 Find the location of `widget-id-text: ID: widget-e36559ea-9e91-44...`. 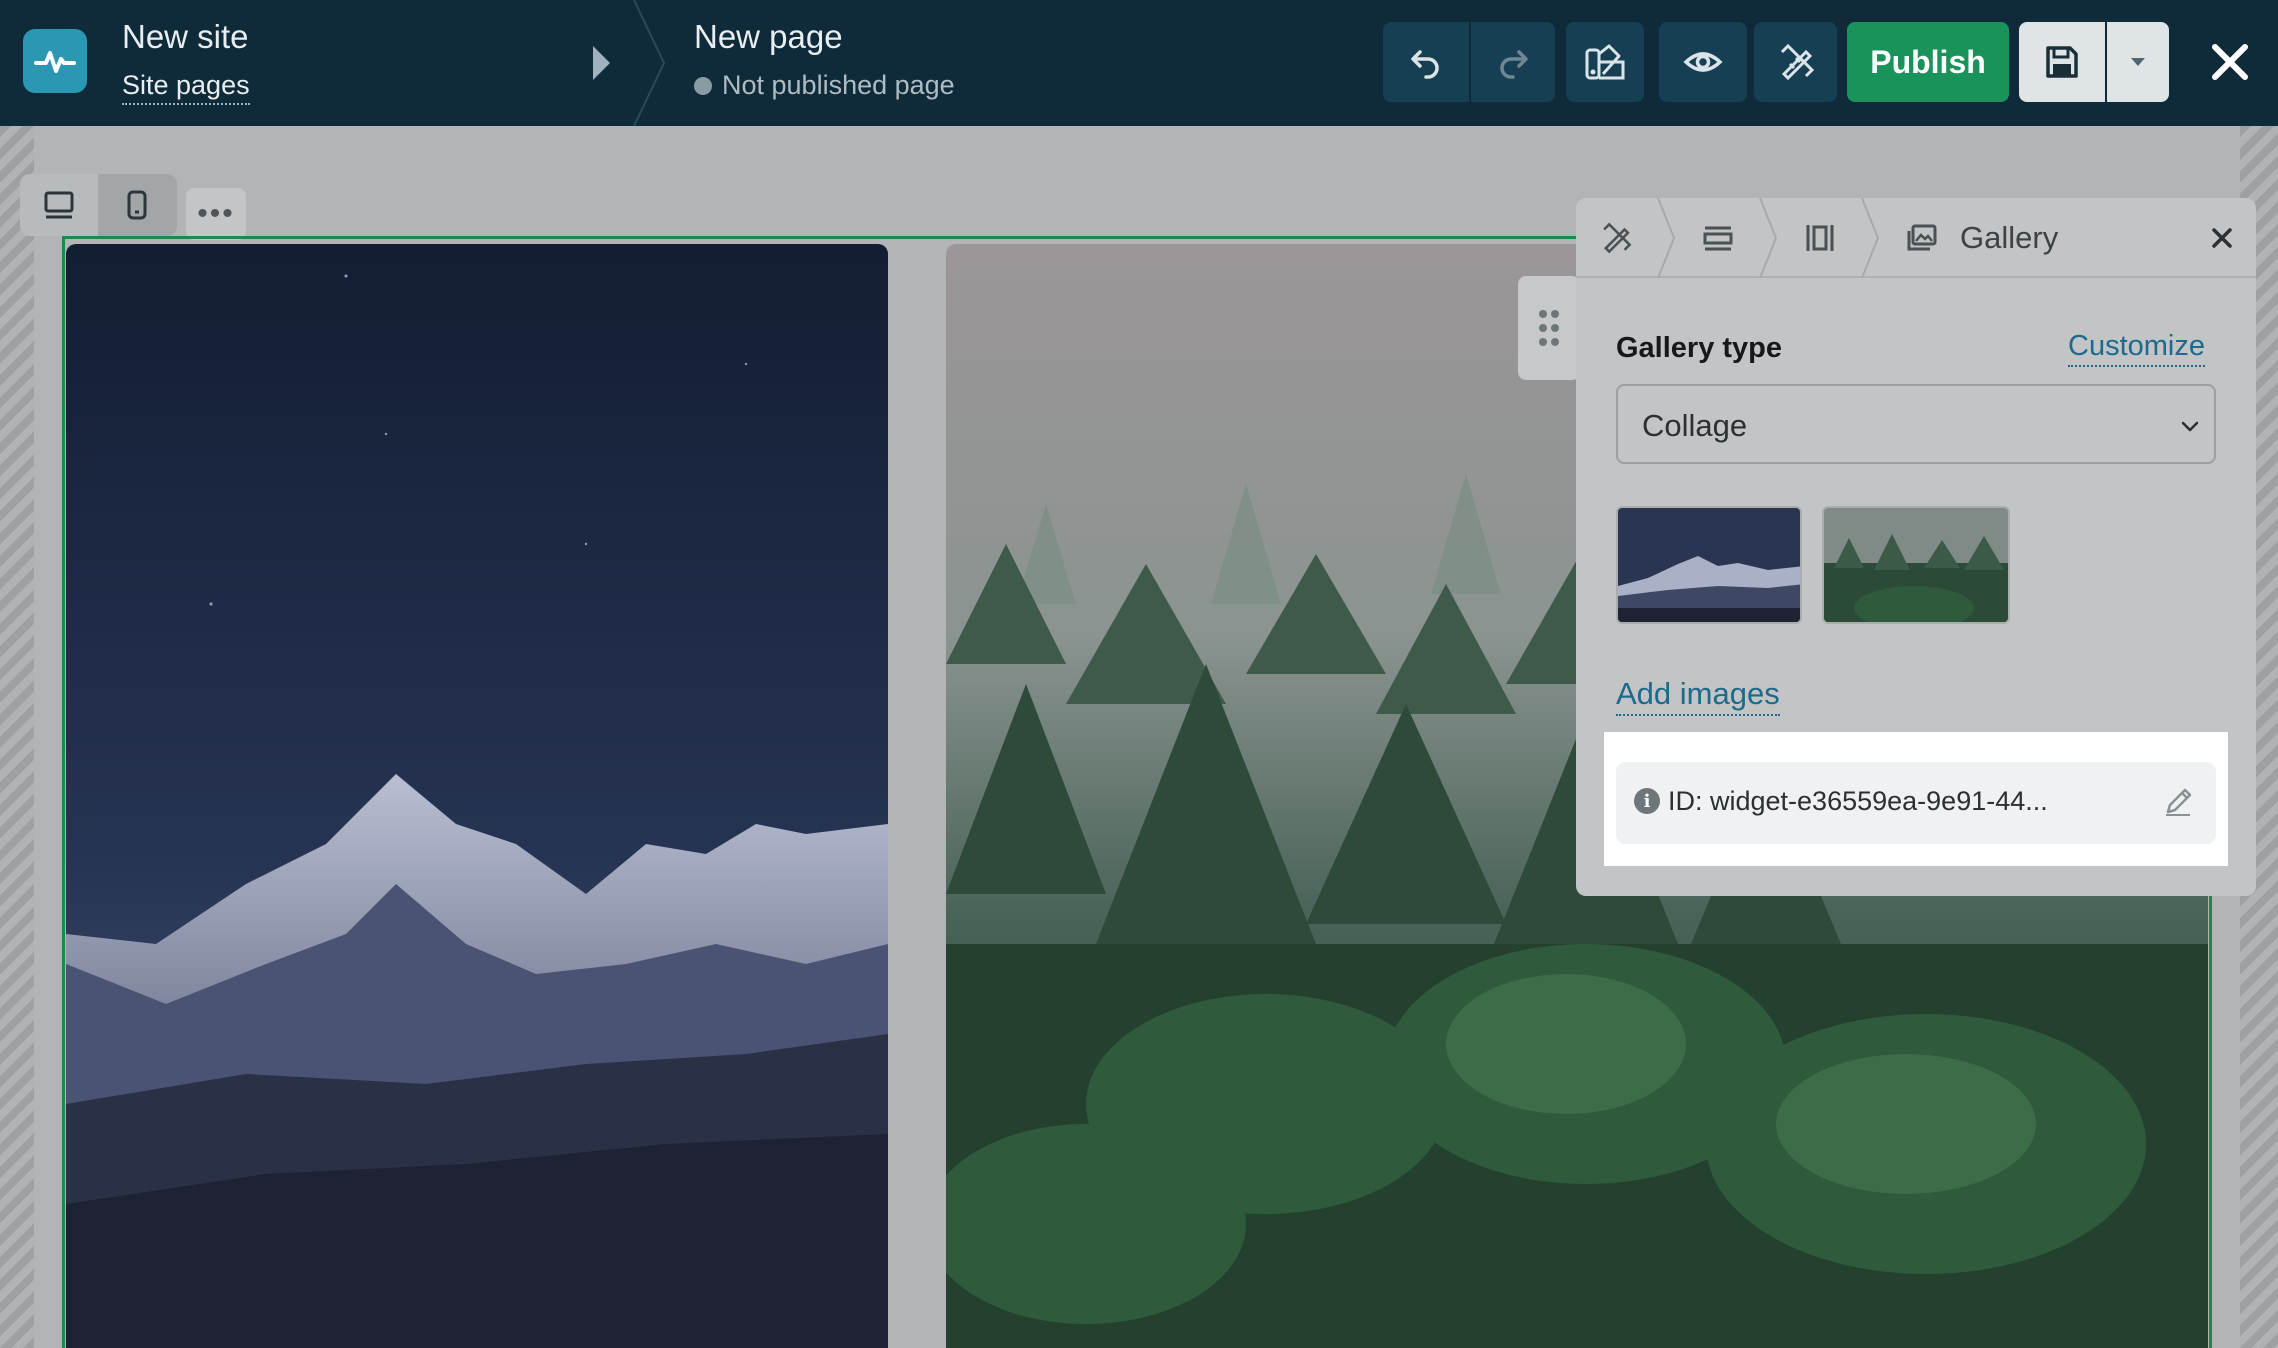

widget-id-text: ID: widget-e36559ea-9e91-44... is located at coordinates (1858, 801).